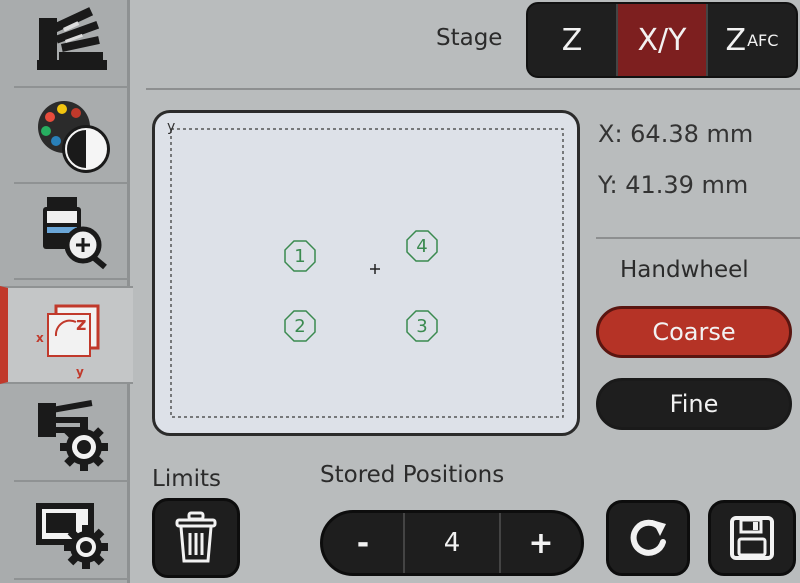 This screenshot has height=583, width=800. I want to click on stored-positions-increment-button: +, so click(541, 543).